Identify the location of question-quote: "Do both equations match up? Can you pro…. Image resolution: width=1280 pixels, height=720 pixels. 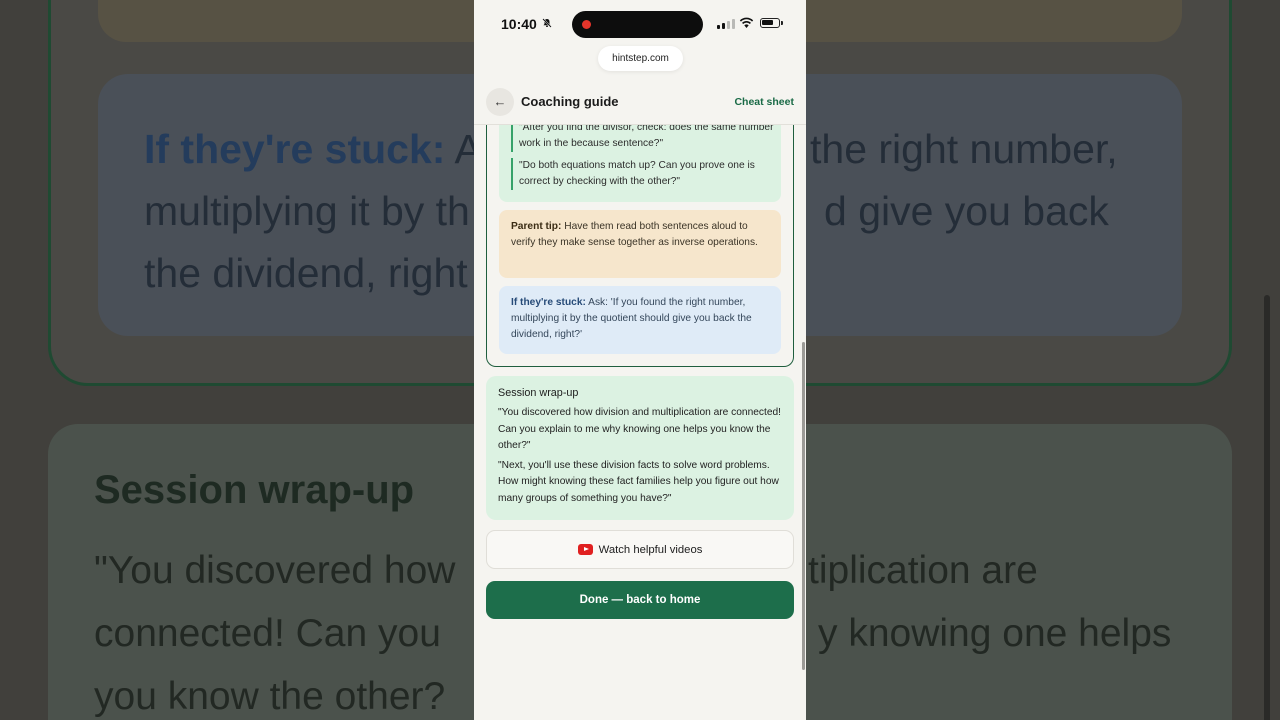
(644, 174).